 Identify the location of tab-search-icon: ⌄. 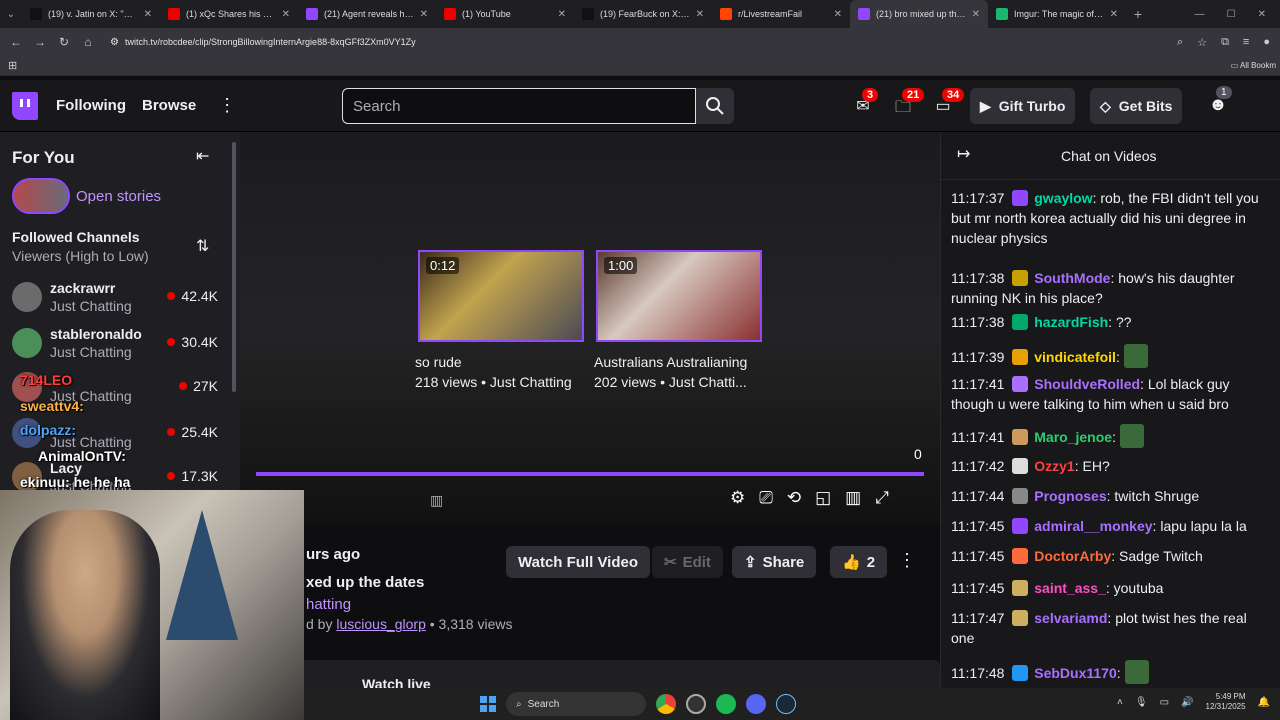
(11, 14).